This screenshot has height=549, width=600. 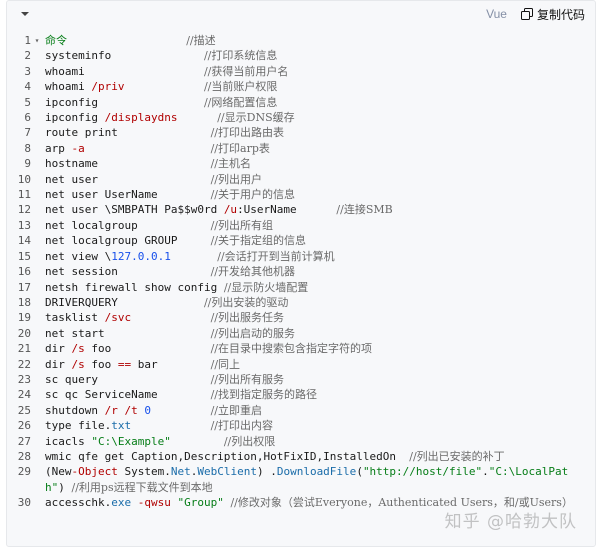 What do you see at coordinates (24, 441) in the screenshot?
I see `line-number: 27` at bounding box center [24, 441].